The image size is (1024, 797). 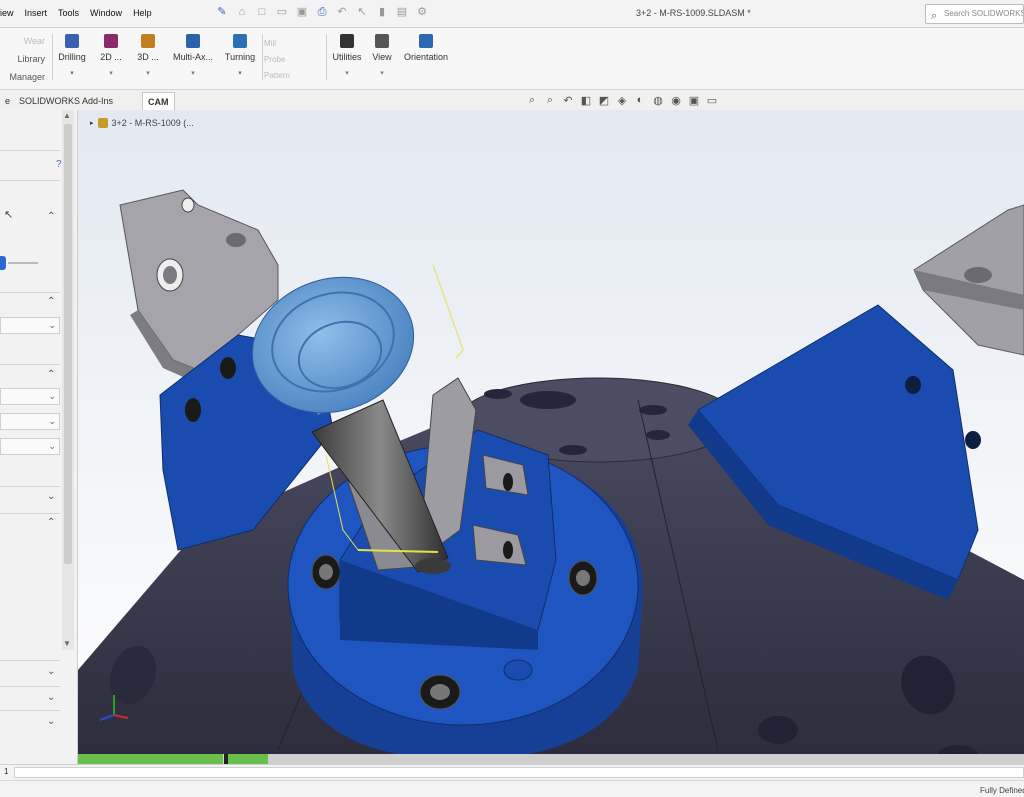 What do you see at coordinates (25, 77) in the screenshot?
I see `ribbon-item-manager: Manager` at bounding box center [25, 77].